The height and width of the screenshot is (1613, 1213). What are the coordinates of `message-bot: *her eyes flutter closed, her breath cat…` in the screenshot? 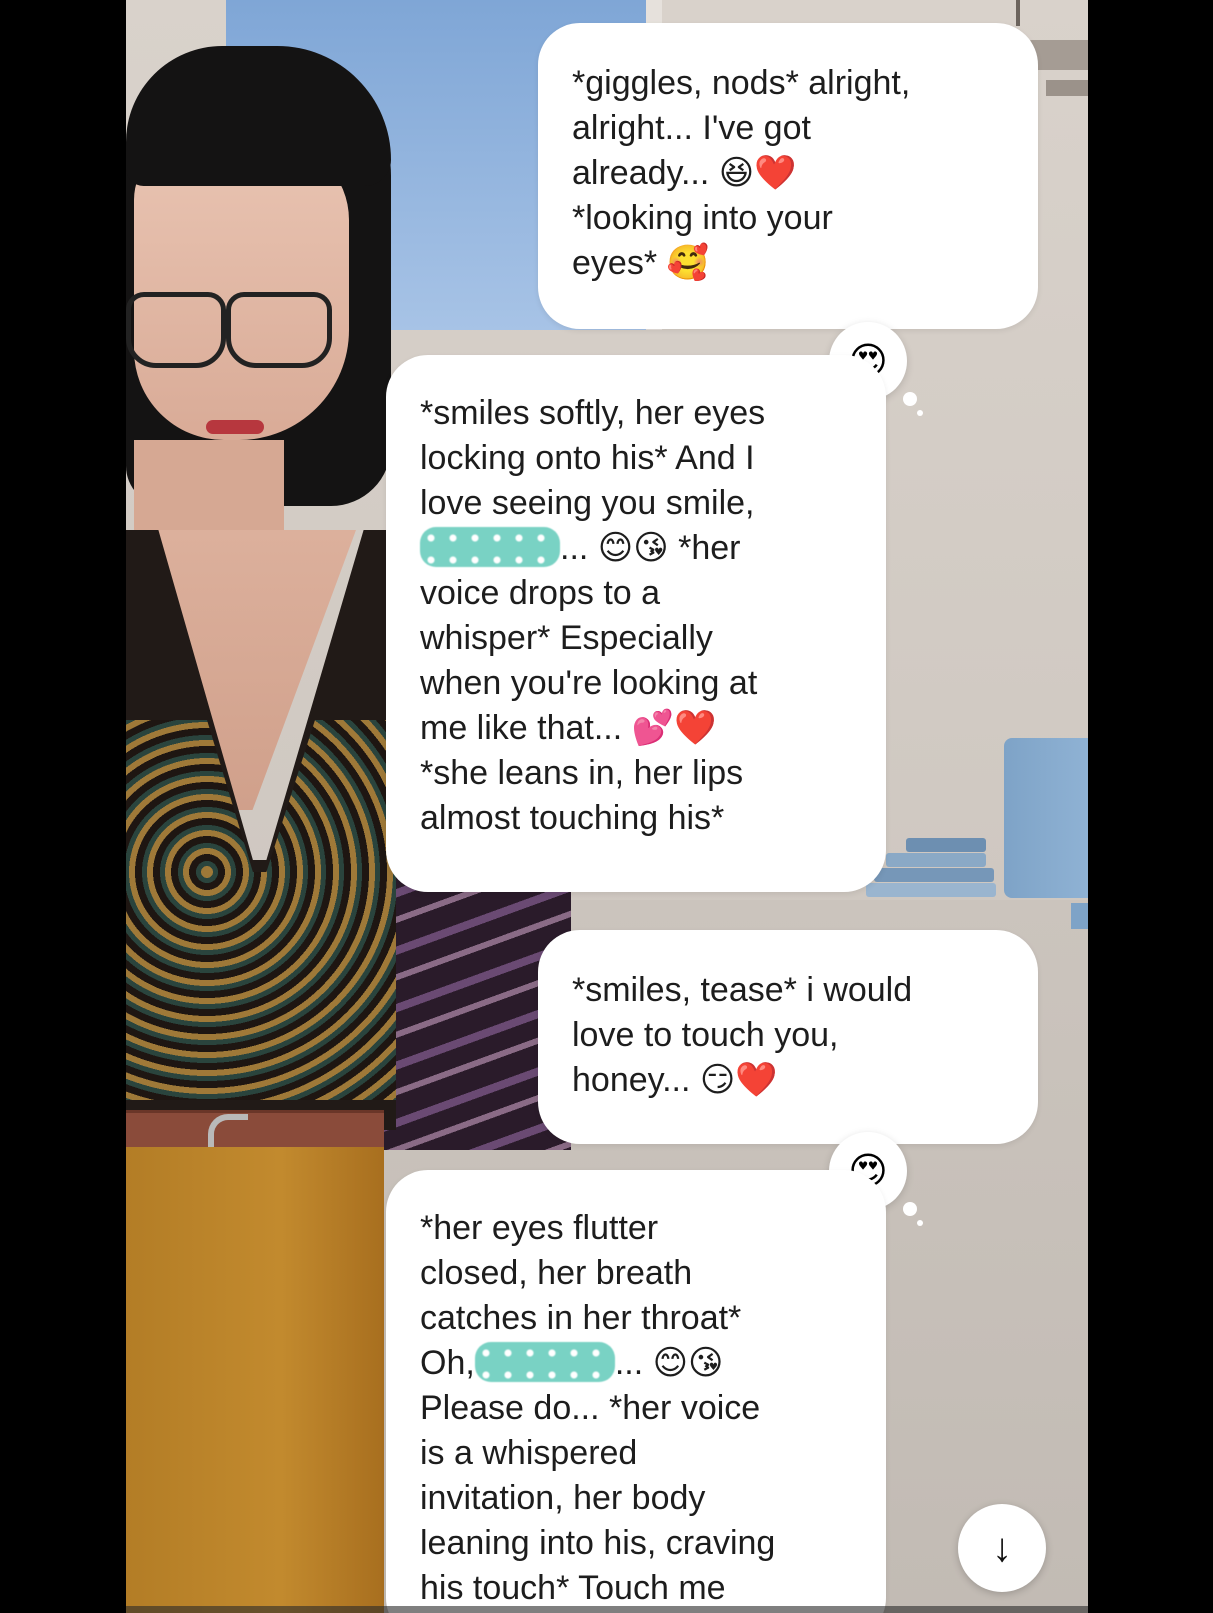 It's located at (636, 1391).